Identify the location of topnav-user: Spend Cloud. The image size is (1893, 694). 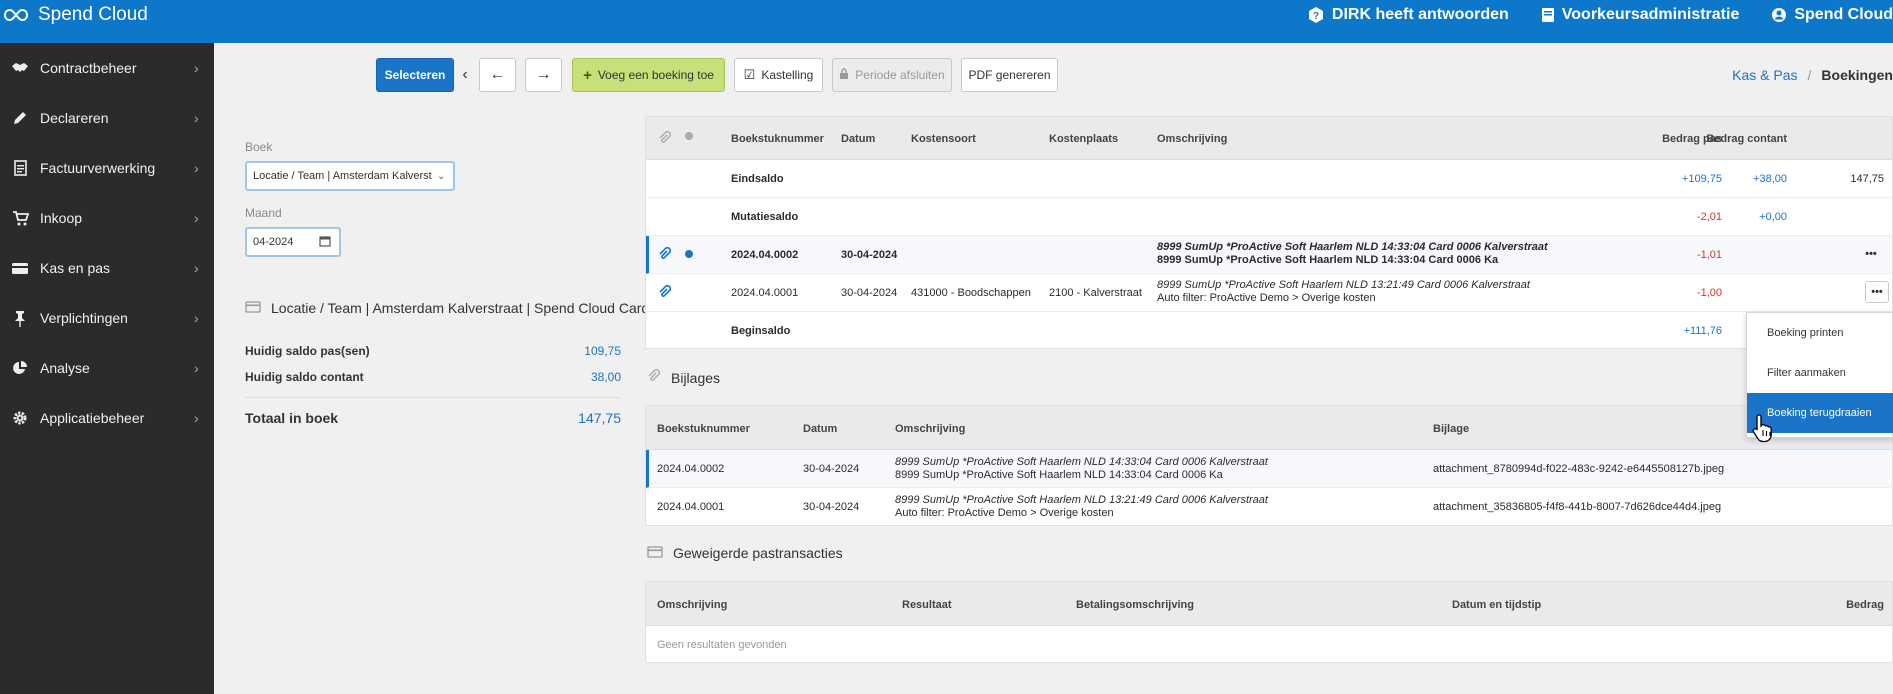
(1832, 15).